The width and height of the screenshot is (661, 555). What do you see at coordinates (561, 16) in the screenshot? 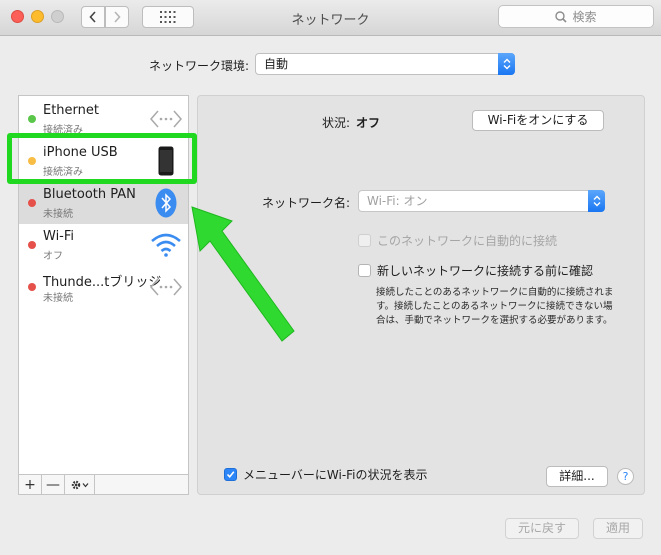
I see `search-icon` at bounding box center [561, 16].